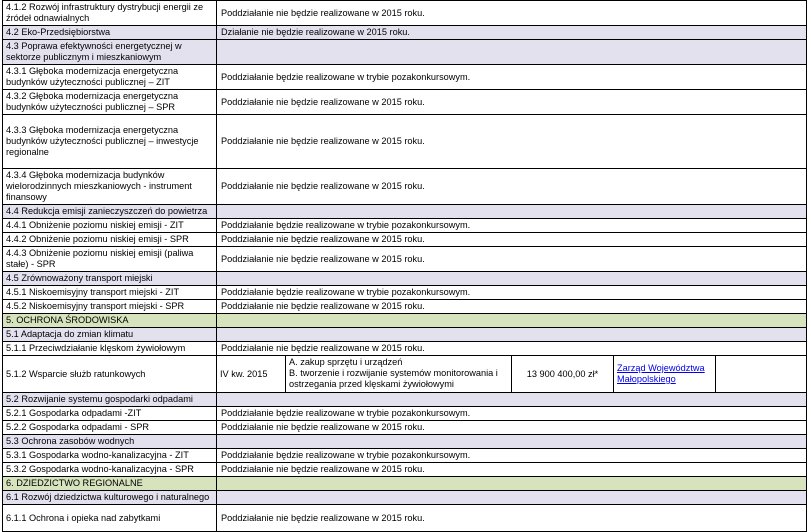 The image size is (811, 532). I want to click on measure-label: 4.2 Eko-Przedsiębiorstwa, so click(109, 32).